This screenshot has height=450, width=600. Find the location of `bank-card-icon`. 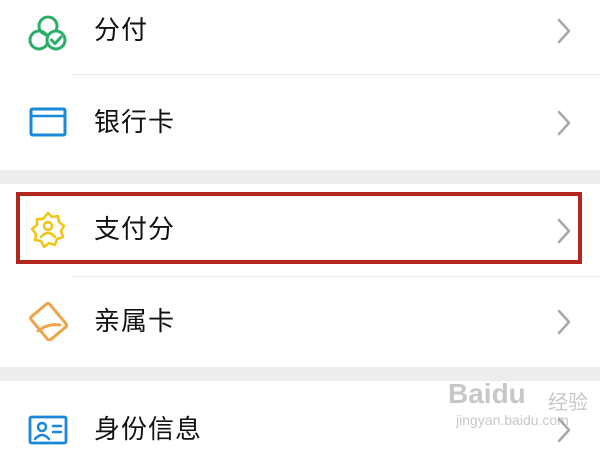

bank-card-icon is located at coordinates (48, 122).